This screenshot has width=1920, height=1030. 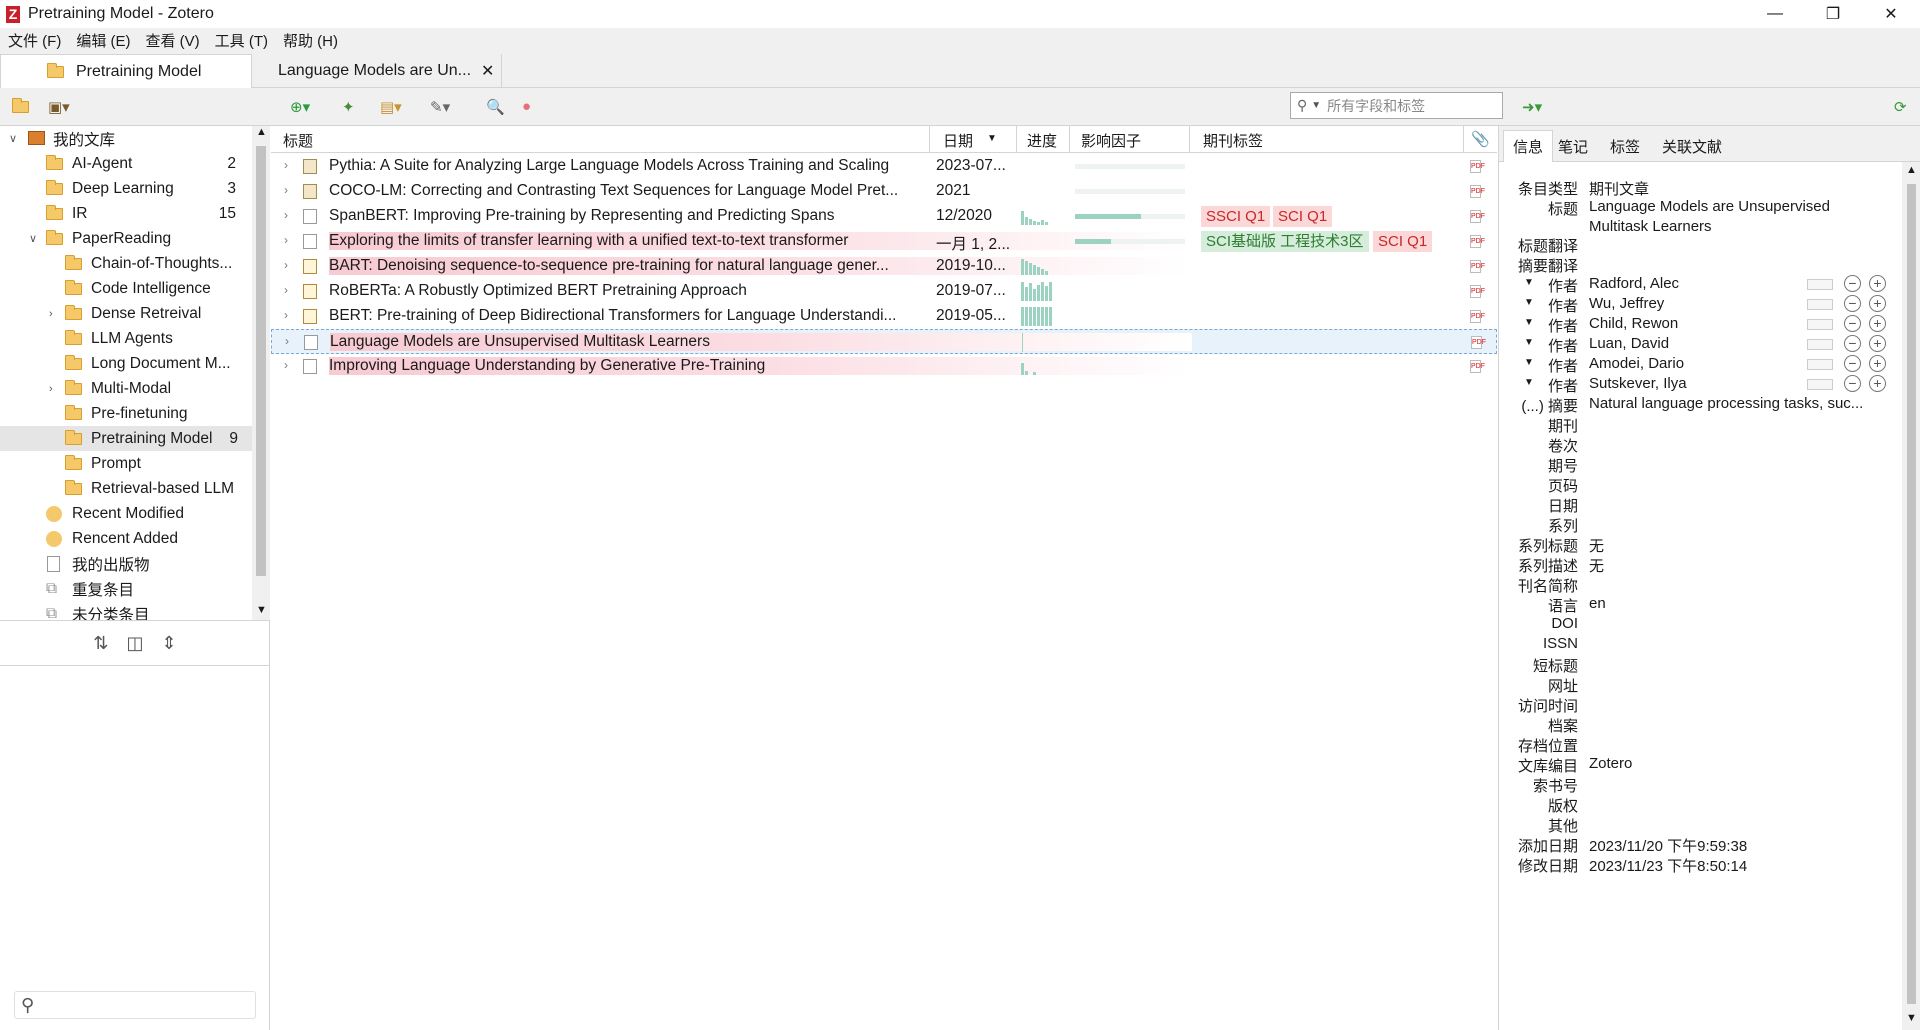 I want to click on field-value-continued: Multitask Learners, so click(x=1739, y=226).